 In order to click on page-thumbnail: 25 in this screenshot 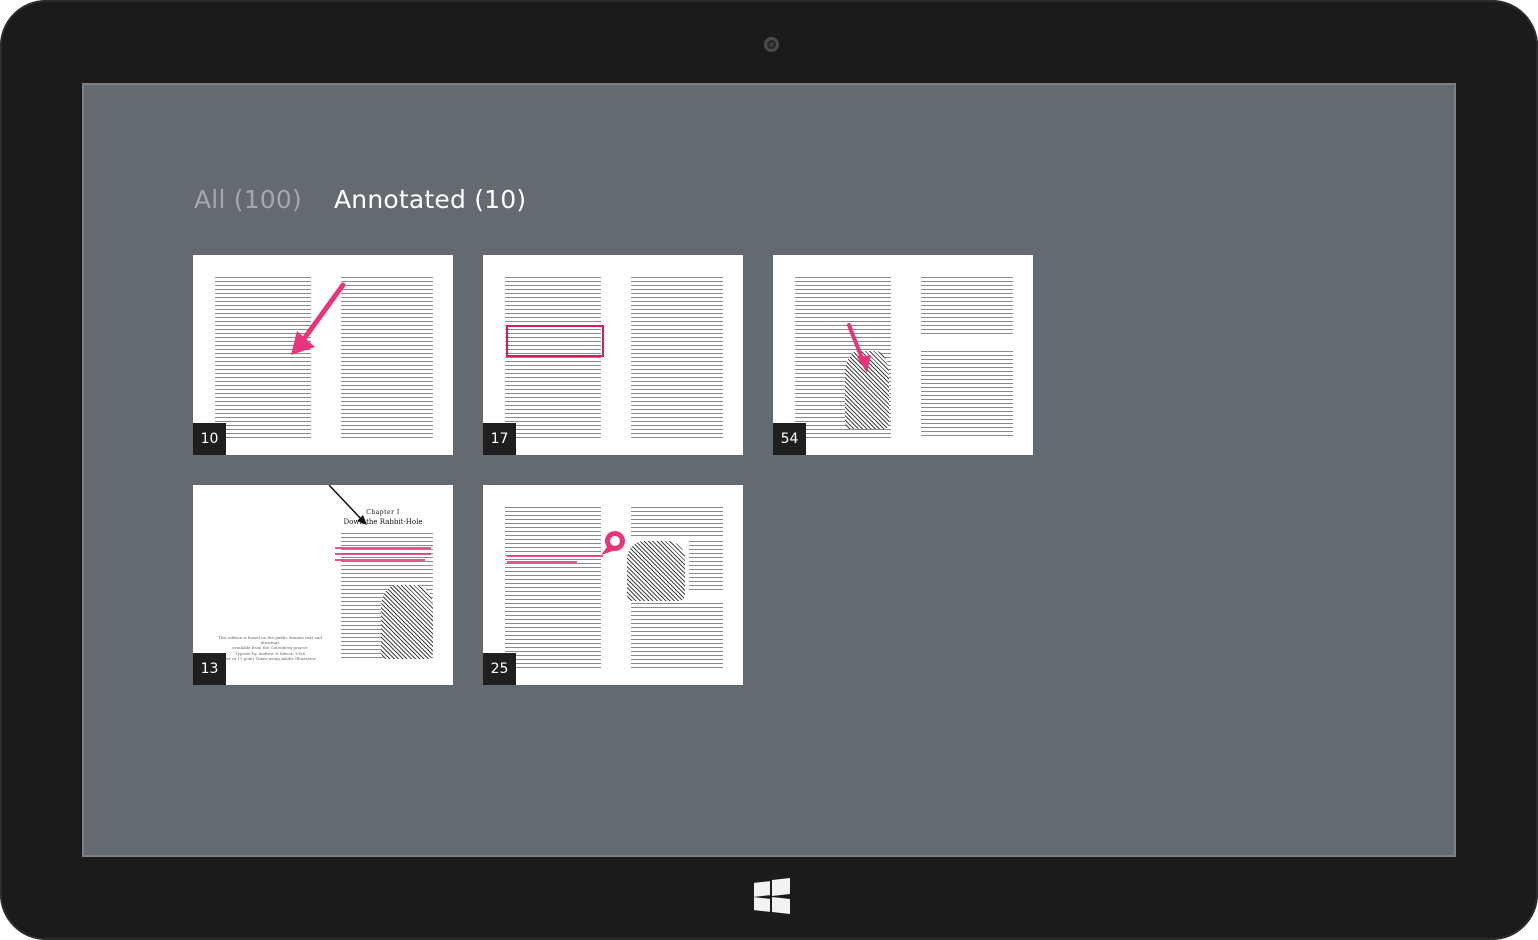, I will do `click(613, 585)`.